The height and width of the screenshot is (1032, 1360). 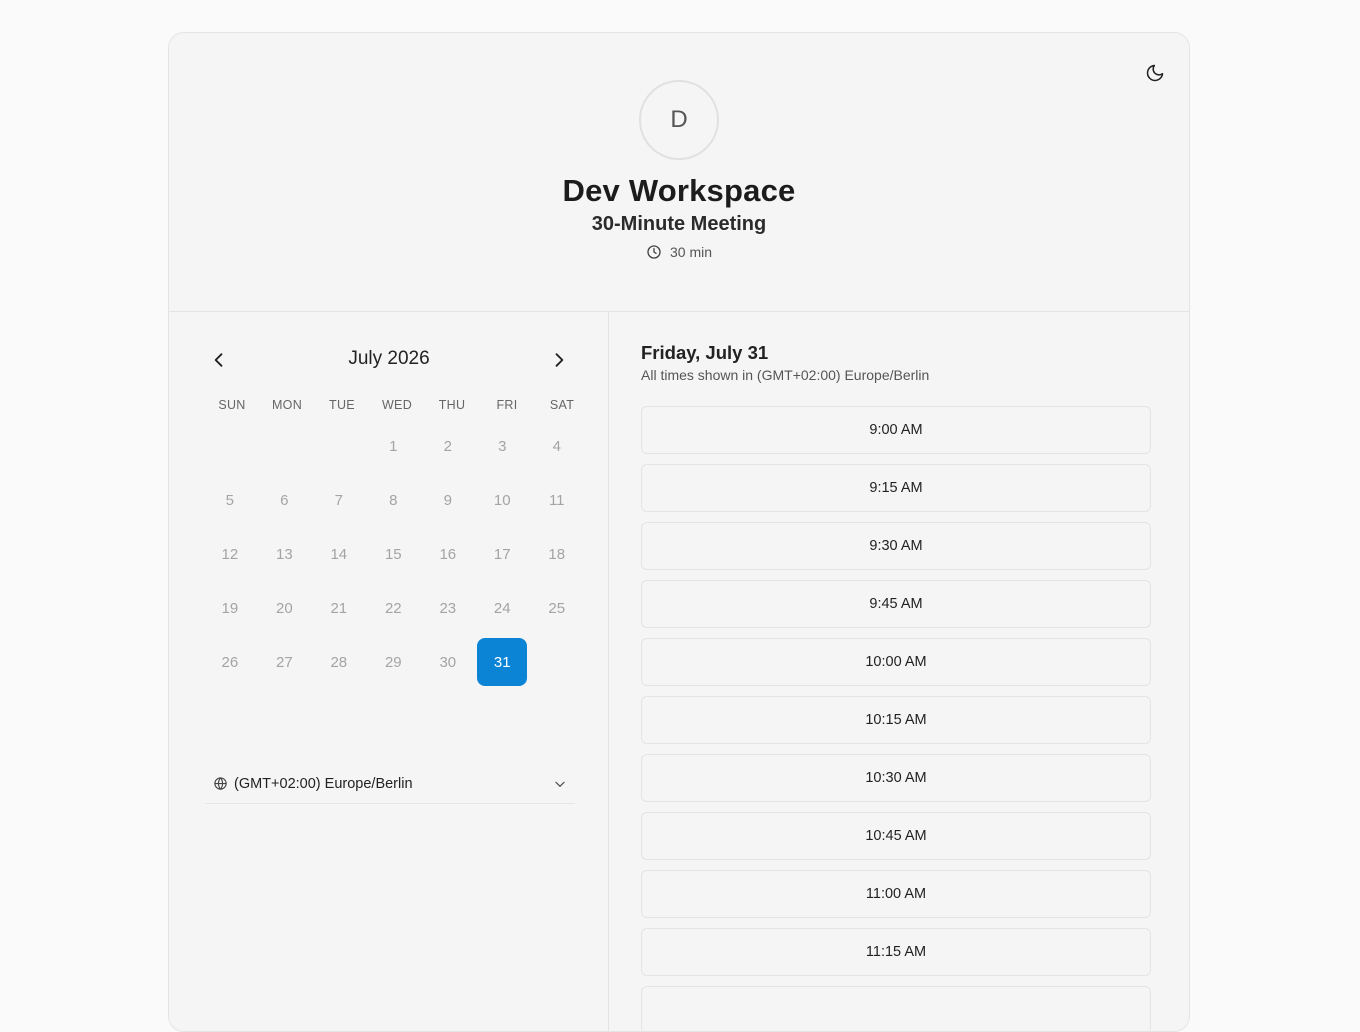 What do you see at coordinates (896, 546) in the screenshot?
I see `time-slot-button: 9:30 AM` at bounding box center [896, 546].